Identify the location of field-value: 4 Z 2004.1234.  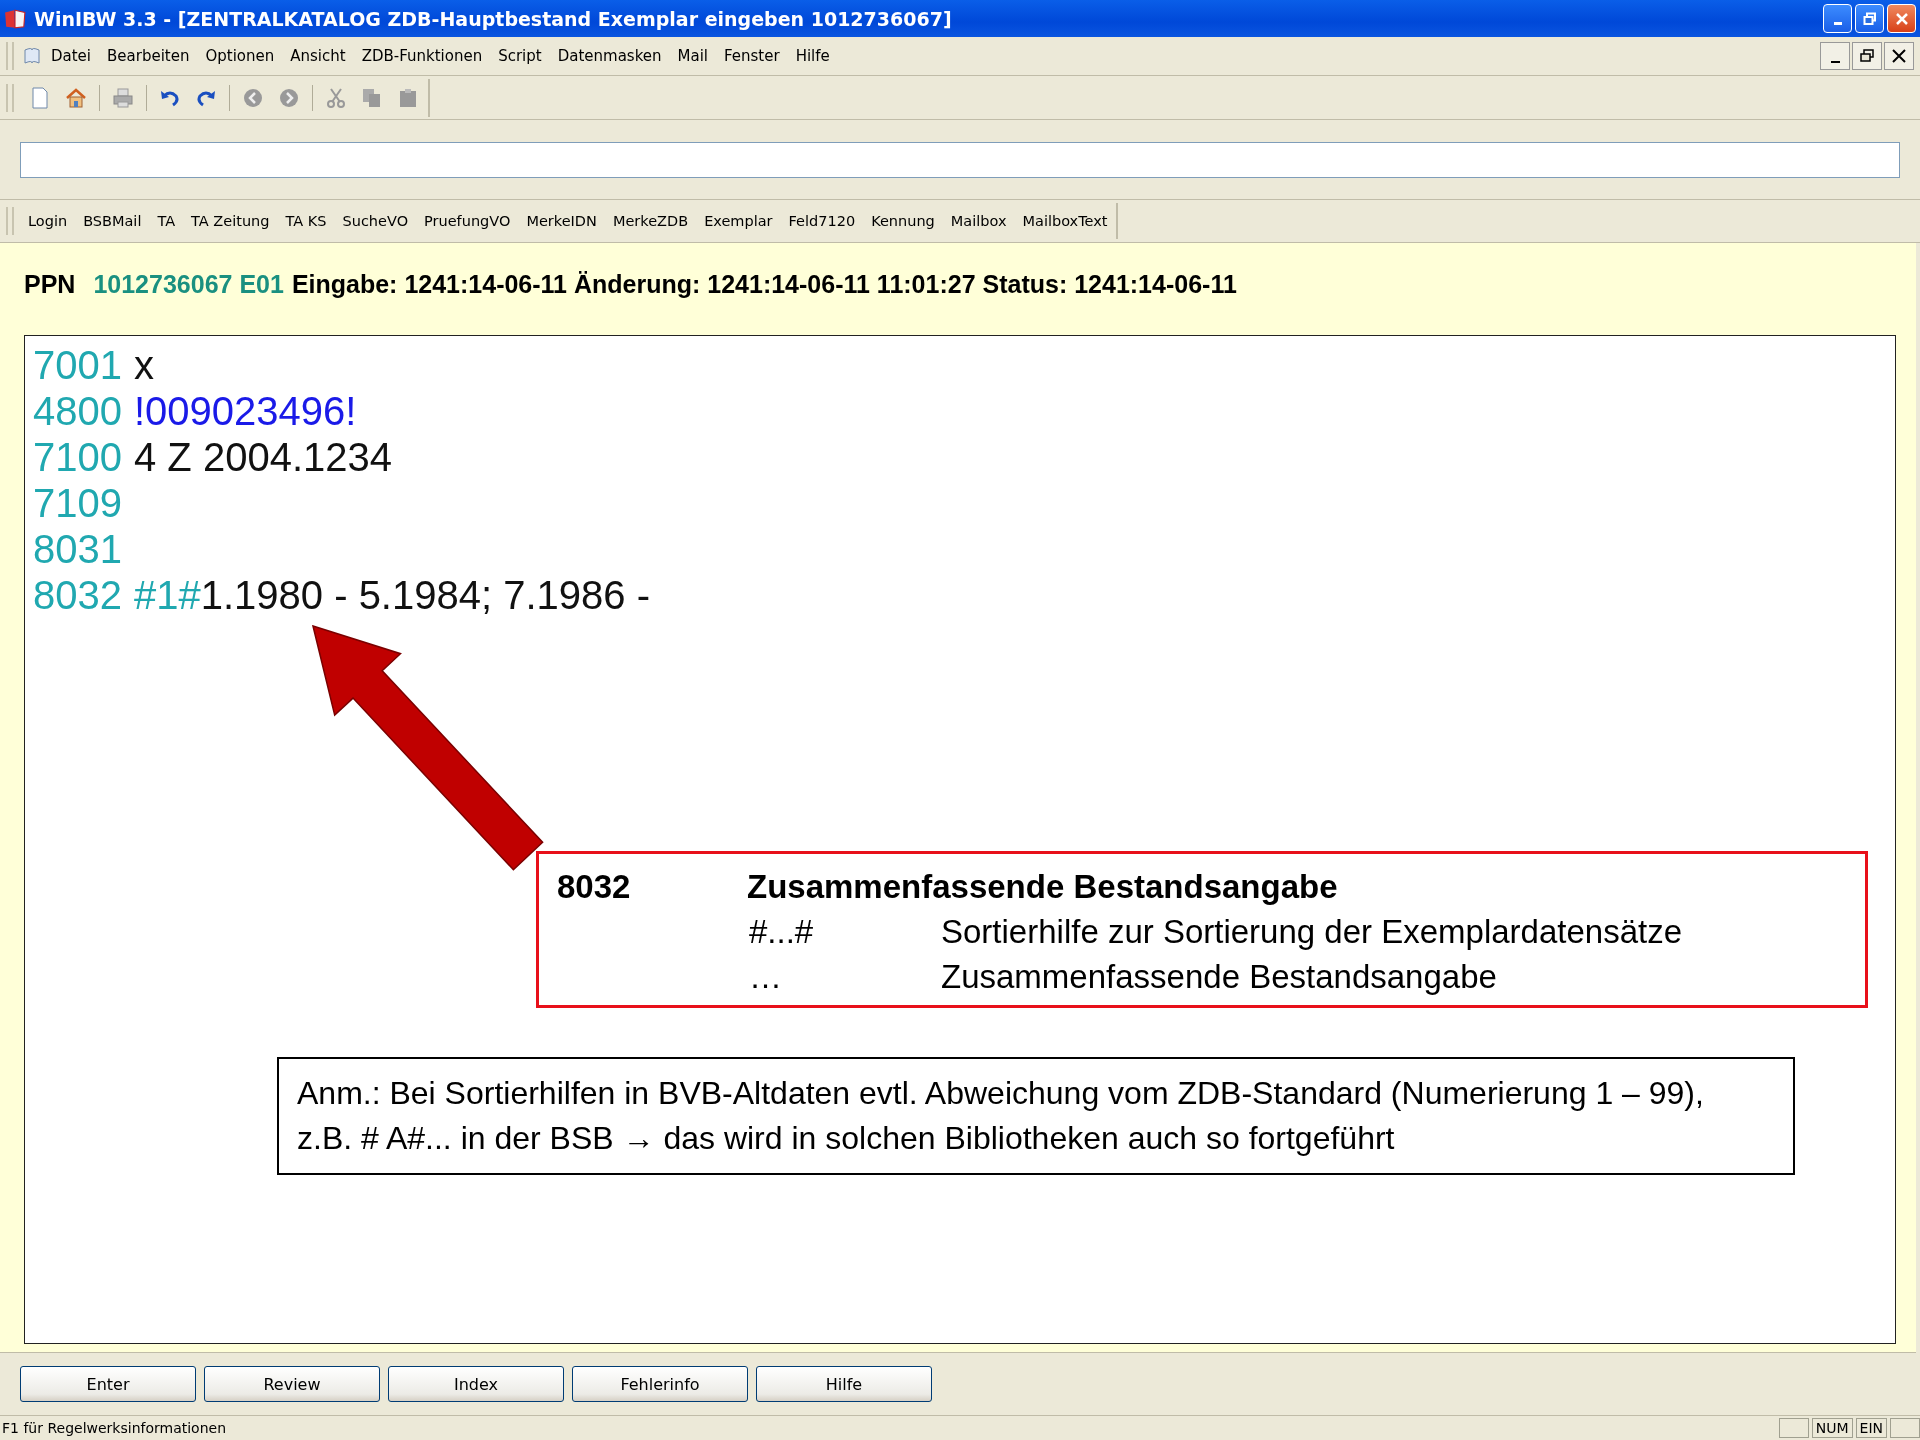
(263, 457).